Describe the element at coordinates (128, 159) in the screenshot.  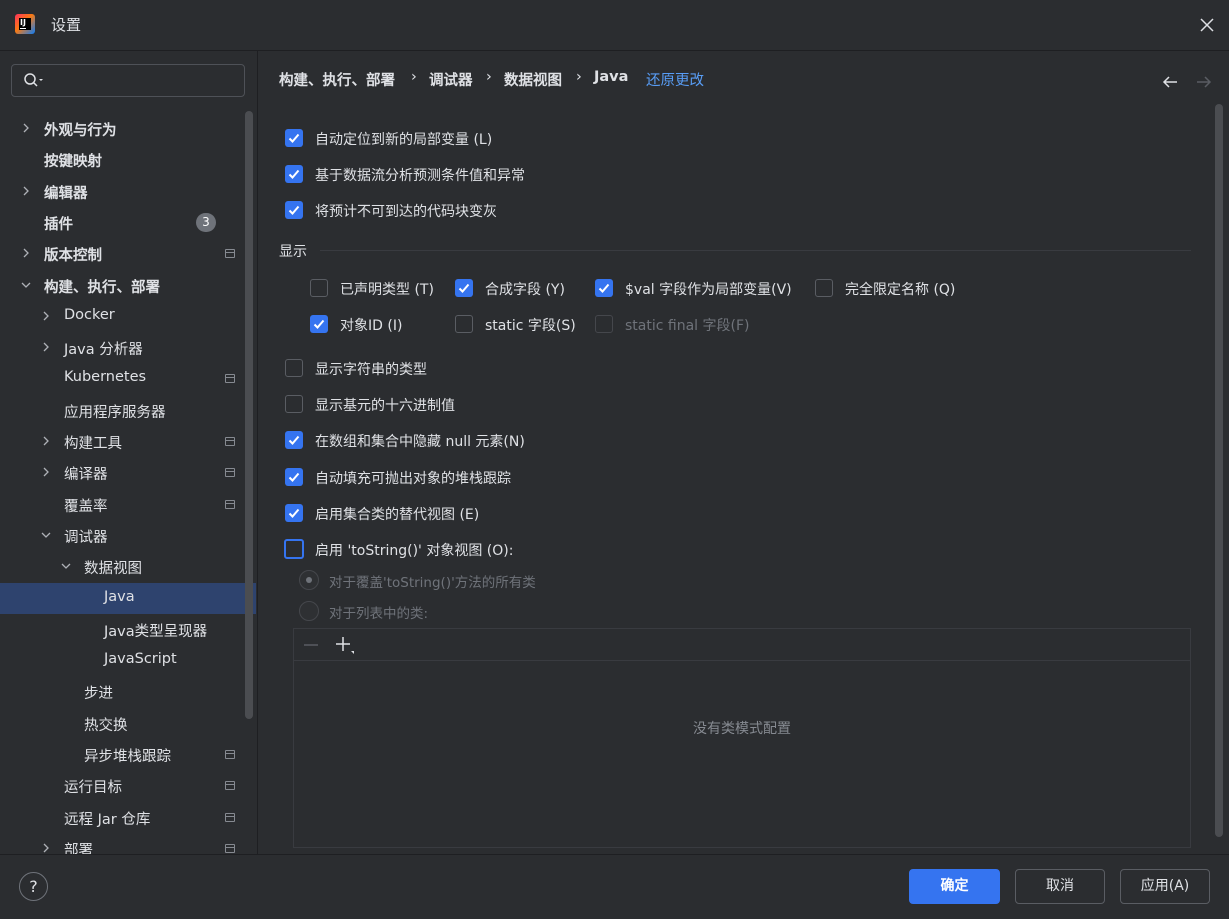
I see `sidebar-item: 按键映射` at that location.